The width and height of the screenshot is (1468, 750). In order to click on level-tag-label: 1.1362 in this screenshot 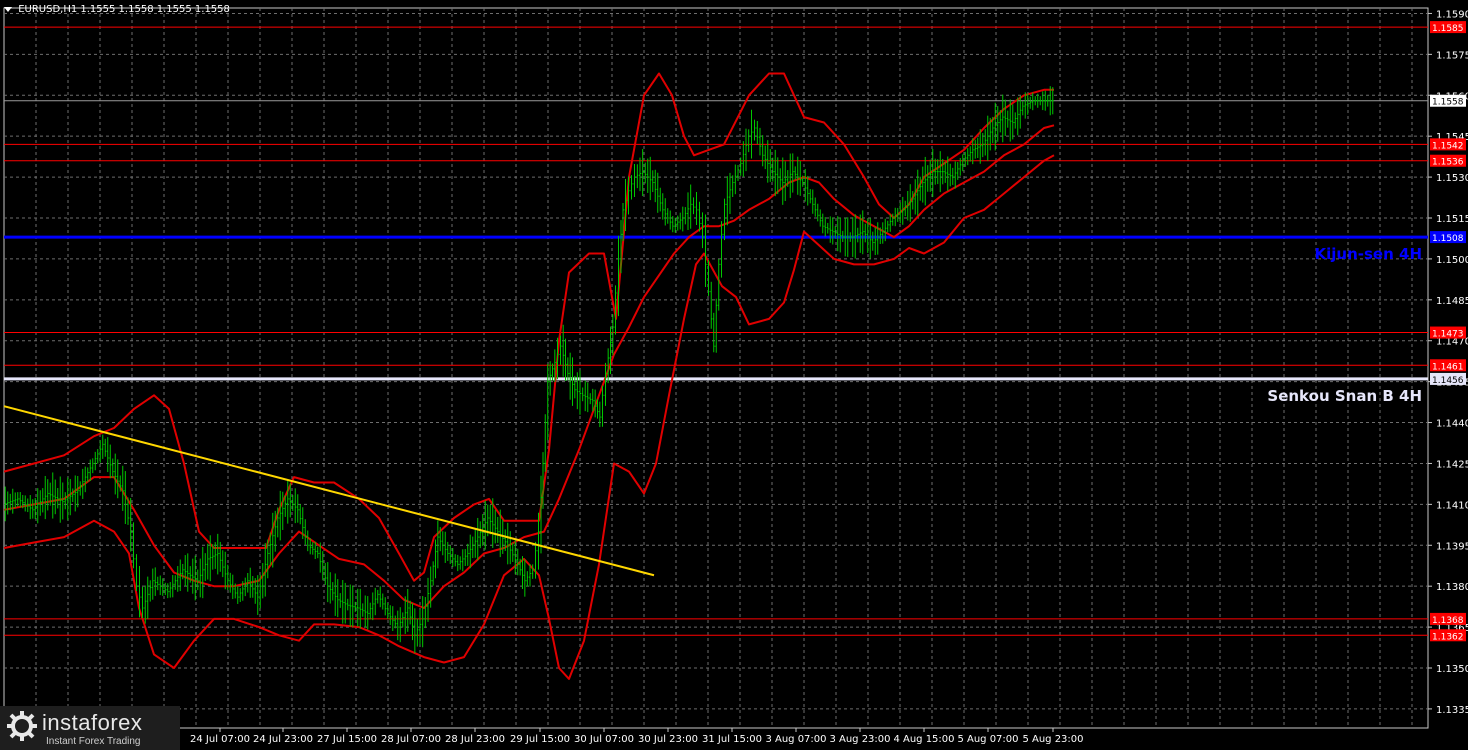, I will do `click(1448, 637)`.